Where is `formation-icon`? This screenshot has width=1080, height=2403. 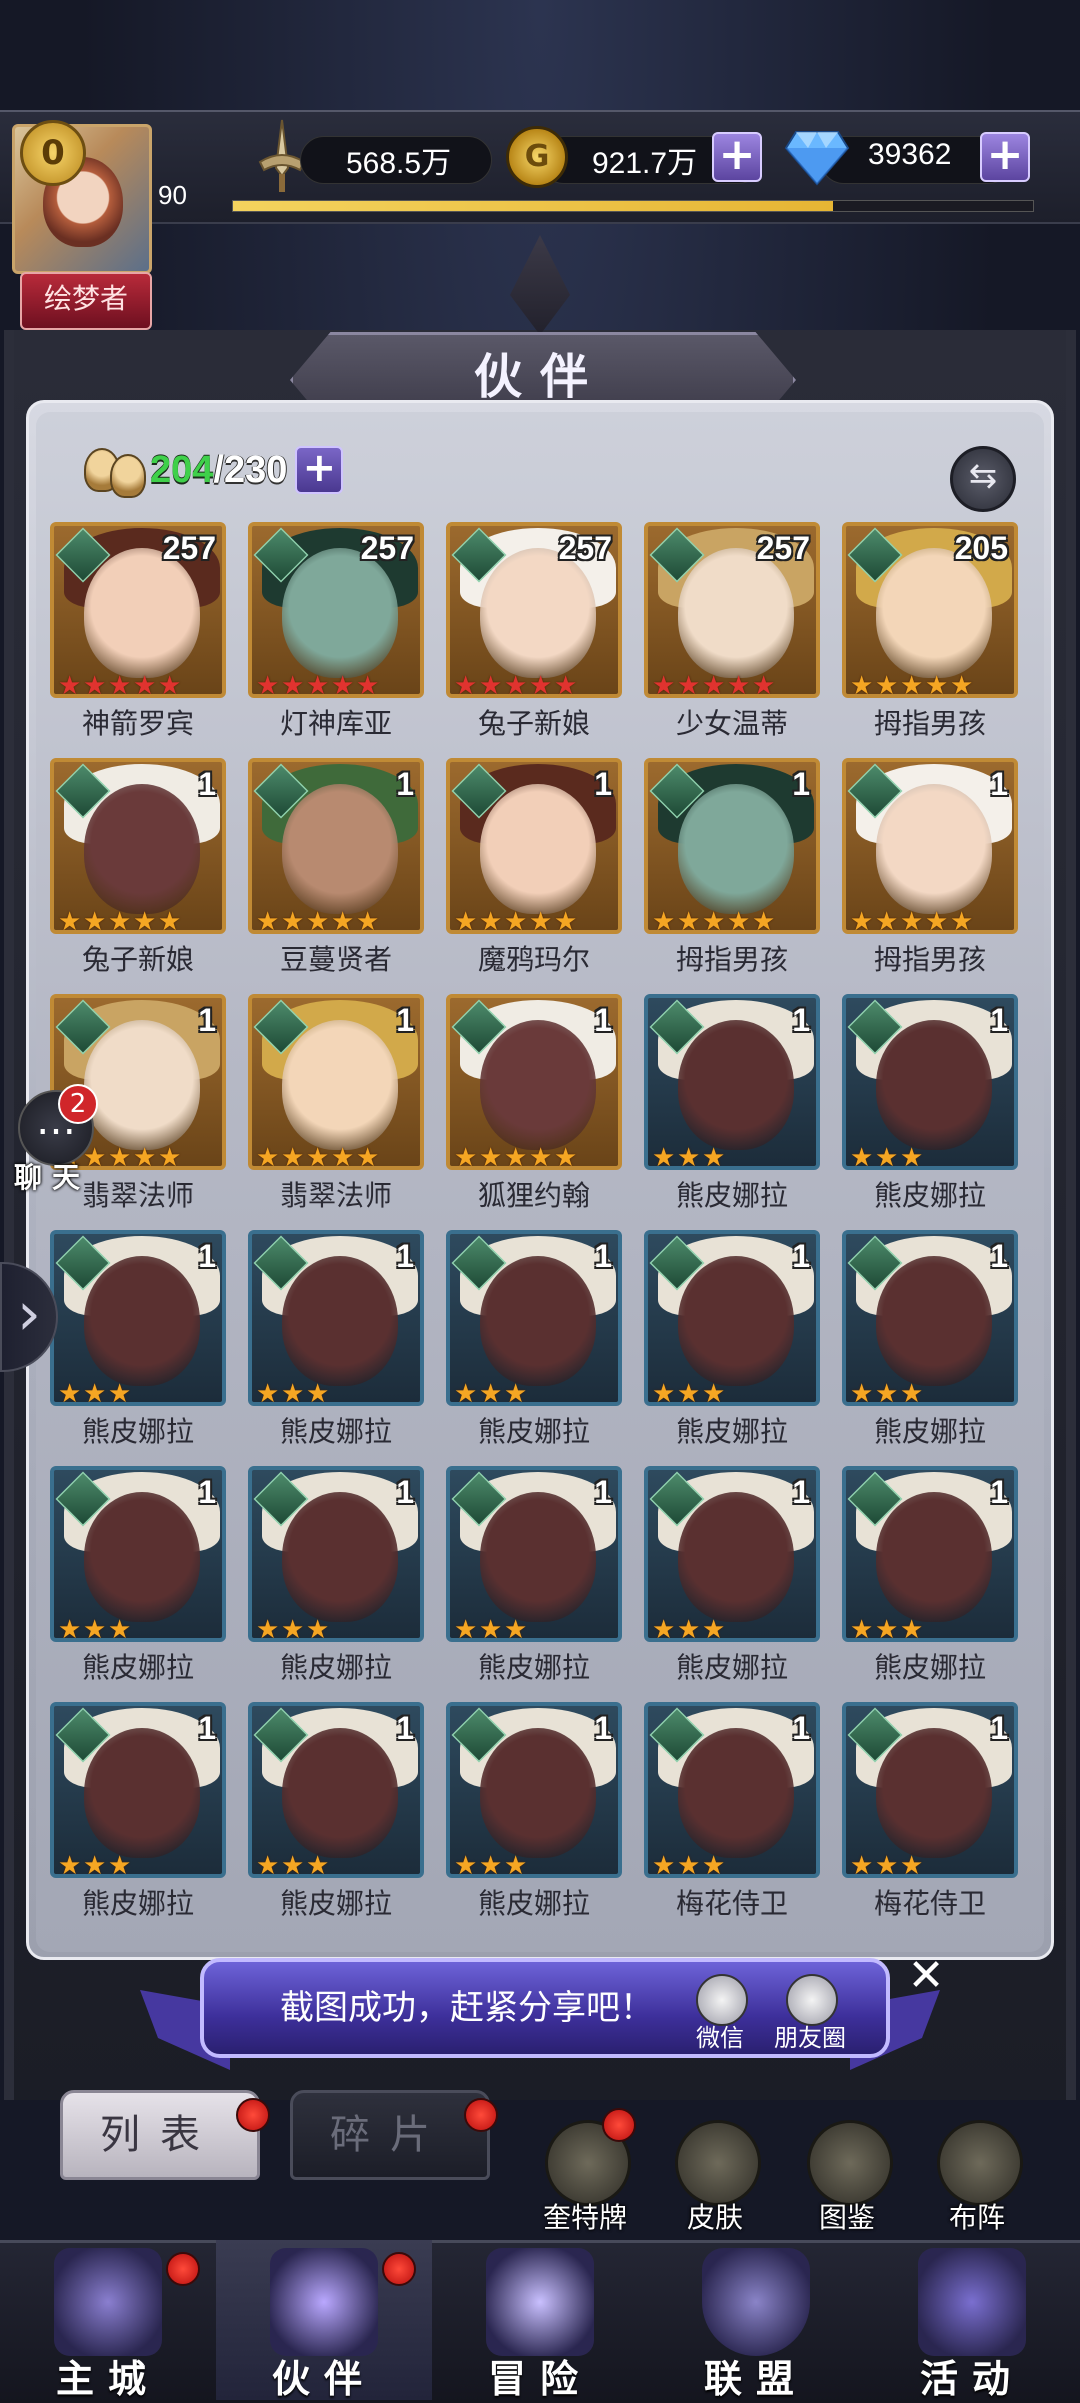
formation-icon is located at coordinates (980, 2163).